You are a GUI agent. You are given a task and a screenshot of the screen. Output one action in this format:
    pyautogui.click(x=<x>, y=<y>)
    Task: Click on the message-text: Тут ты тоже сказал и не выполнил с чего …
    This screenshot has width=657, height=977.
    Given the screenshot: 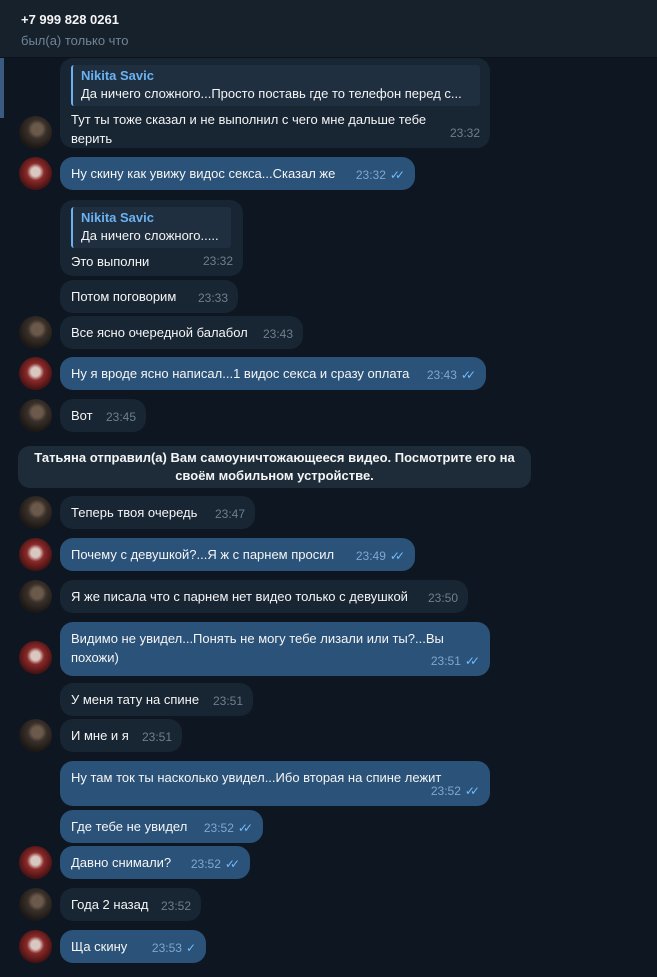 What is the action you would take?
    pyautogui.click(x=250, y=129)
    